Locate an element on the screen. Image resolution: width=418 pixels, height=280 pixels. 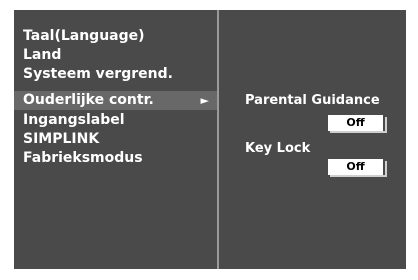
menu-item-systeem-vergrend: Systeem vergrend. is located at coordinates (115, 74).